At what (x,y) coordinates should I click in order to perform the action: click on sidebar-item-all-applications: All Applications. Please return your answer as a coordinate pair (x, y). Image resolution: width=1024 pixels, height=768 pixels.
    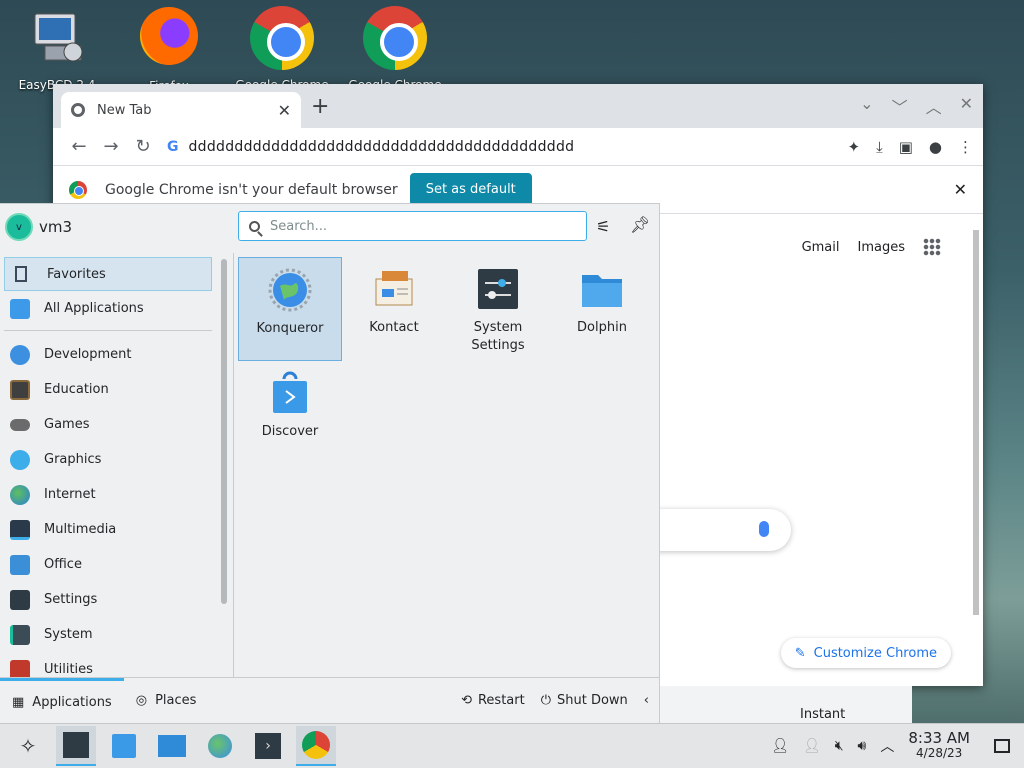
    Looking at the image, I should click on (108, 308).